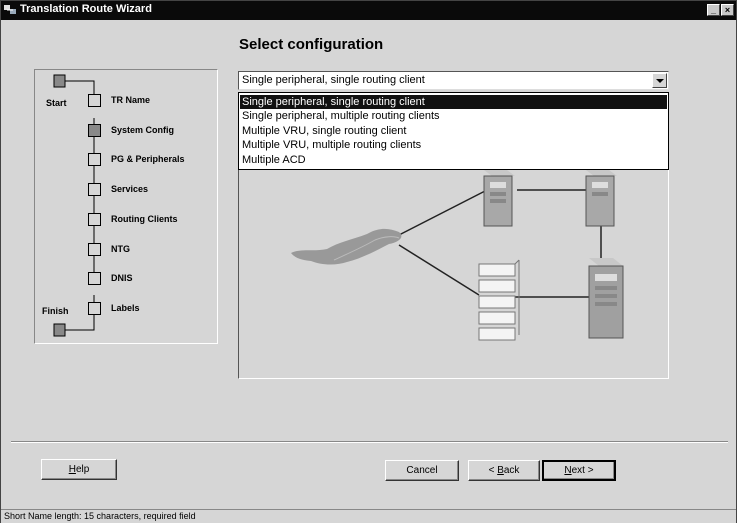  I want to click on wizard-step-label: TR Name, so click(130, 100).